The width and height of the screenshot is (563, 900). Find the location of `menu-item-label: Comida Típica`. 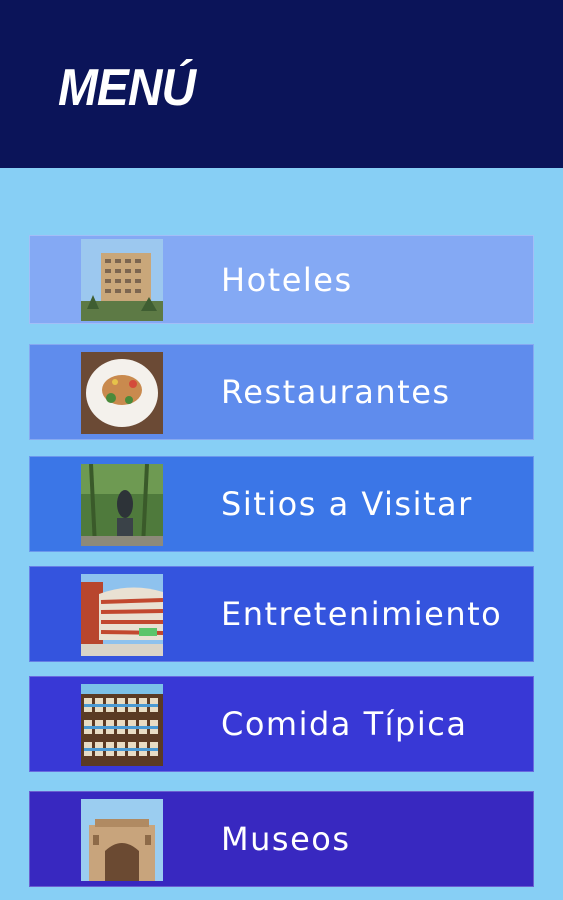

menu-item-label: Comida Típica is located at coordinates (344, 724).